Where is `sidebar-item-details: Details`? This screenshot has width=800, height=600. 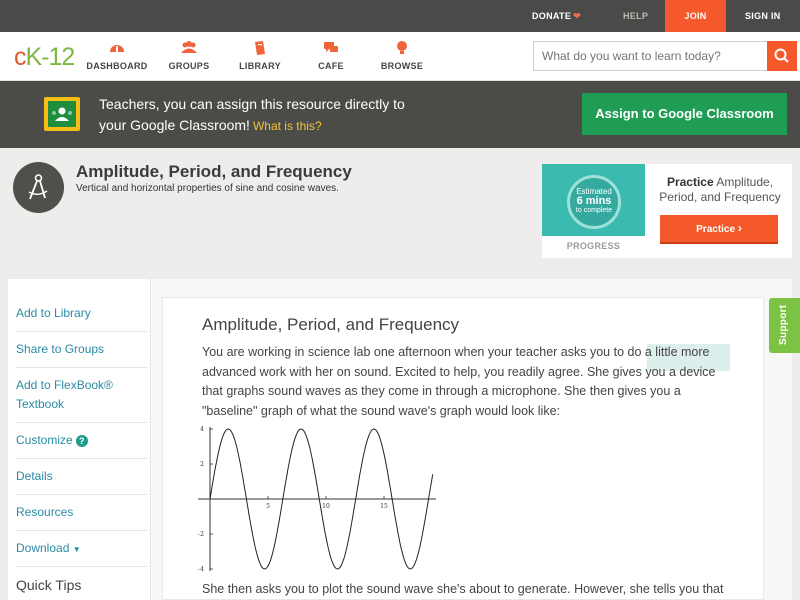
sidebar-item-details: Details is located at coordinates (81, 477).